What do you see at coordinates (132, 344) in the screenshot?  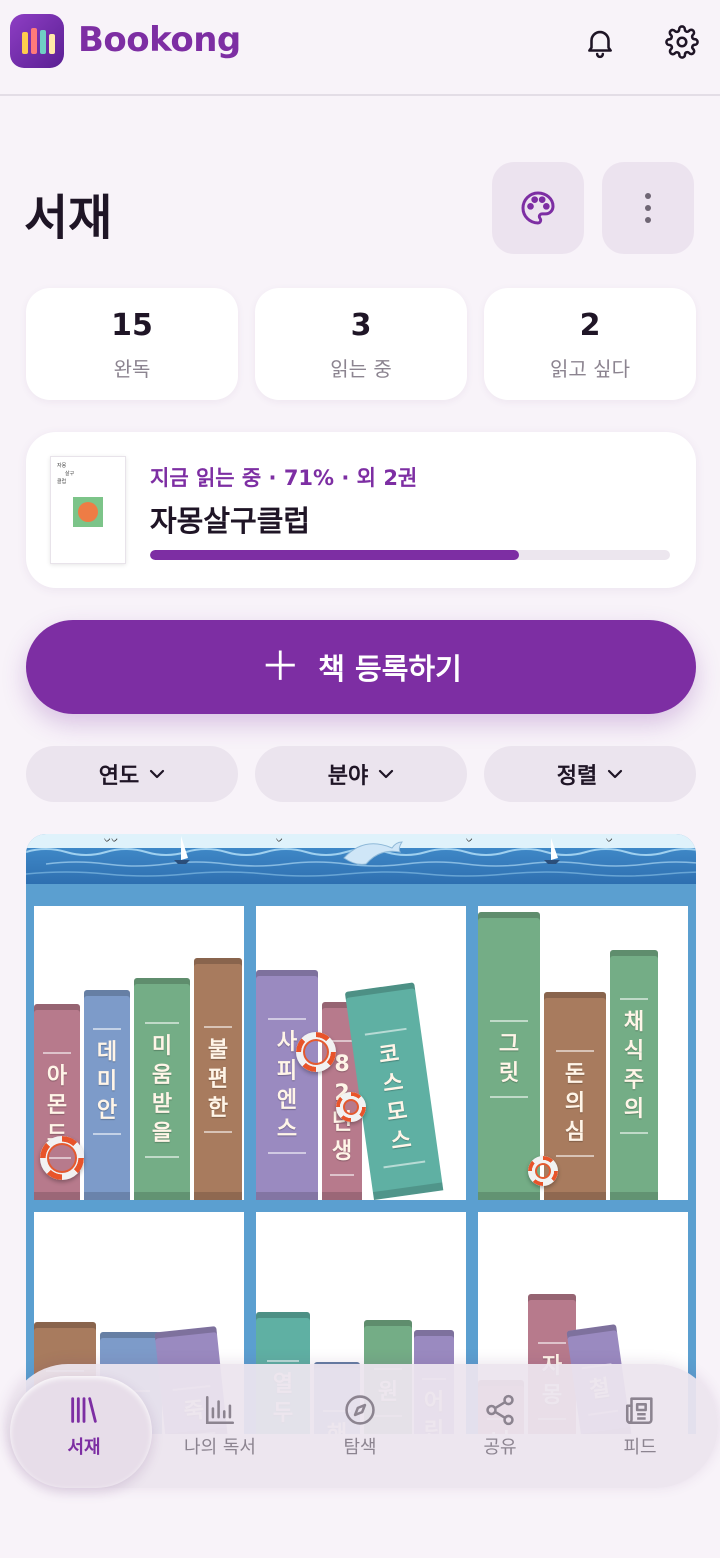 I see `stat-finished: 15 완독` at bounding box center [132, 344].